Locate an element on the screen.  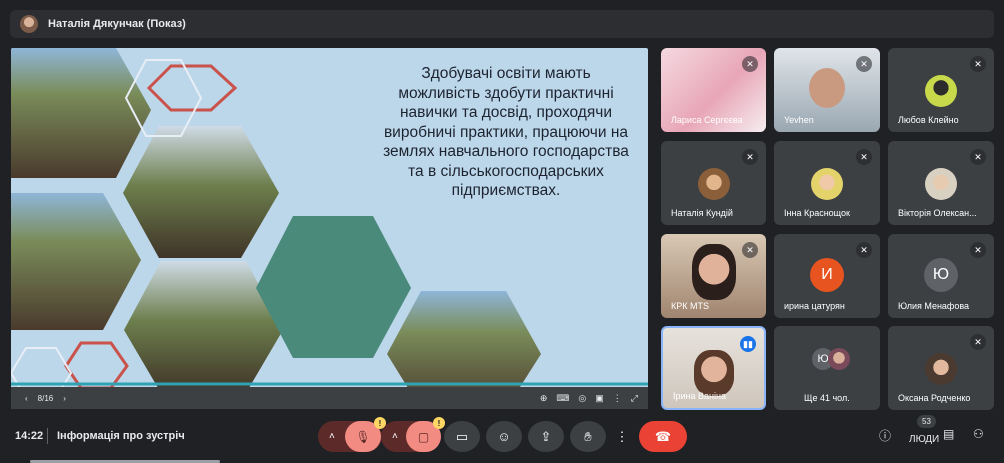
participant-tile: ✕ Любов Клейно is located at coordinates (941, 90).